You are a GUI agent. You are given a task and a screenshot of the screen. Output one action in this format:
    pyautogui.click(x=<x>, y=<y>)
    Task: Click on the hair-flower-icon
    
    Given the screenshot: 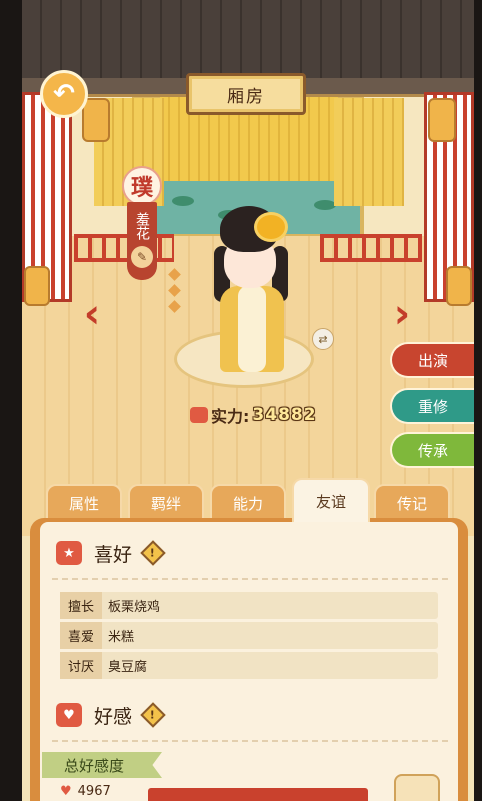 What is the action you would take?
    pyautogui.click(x=271, y=227)
    